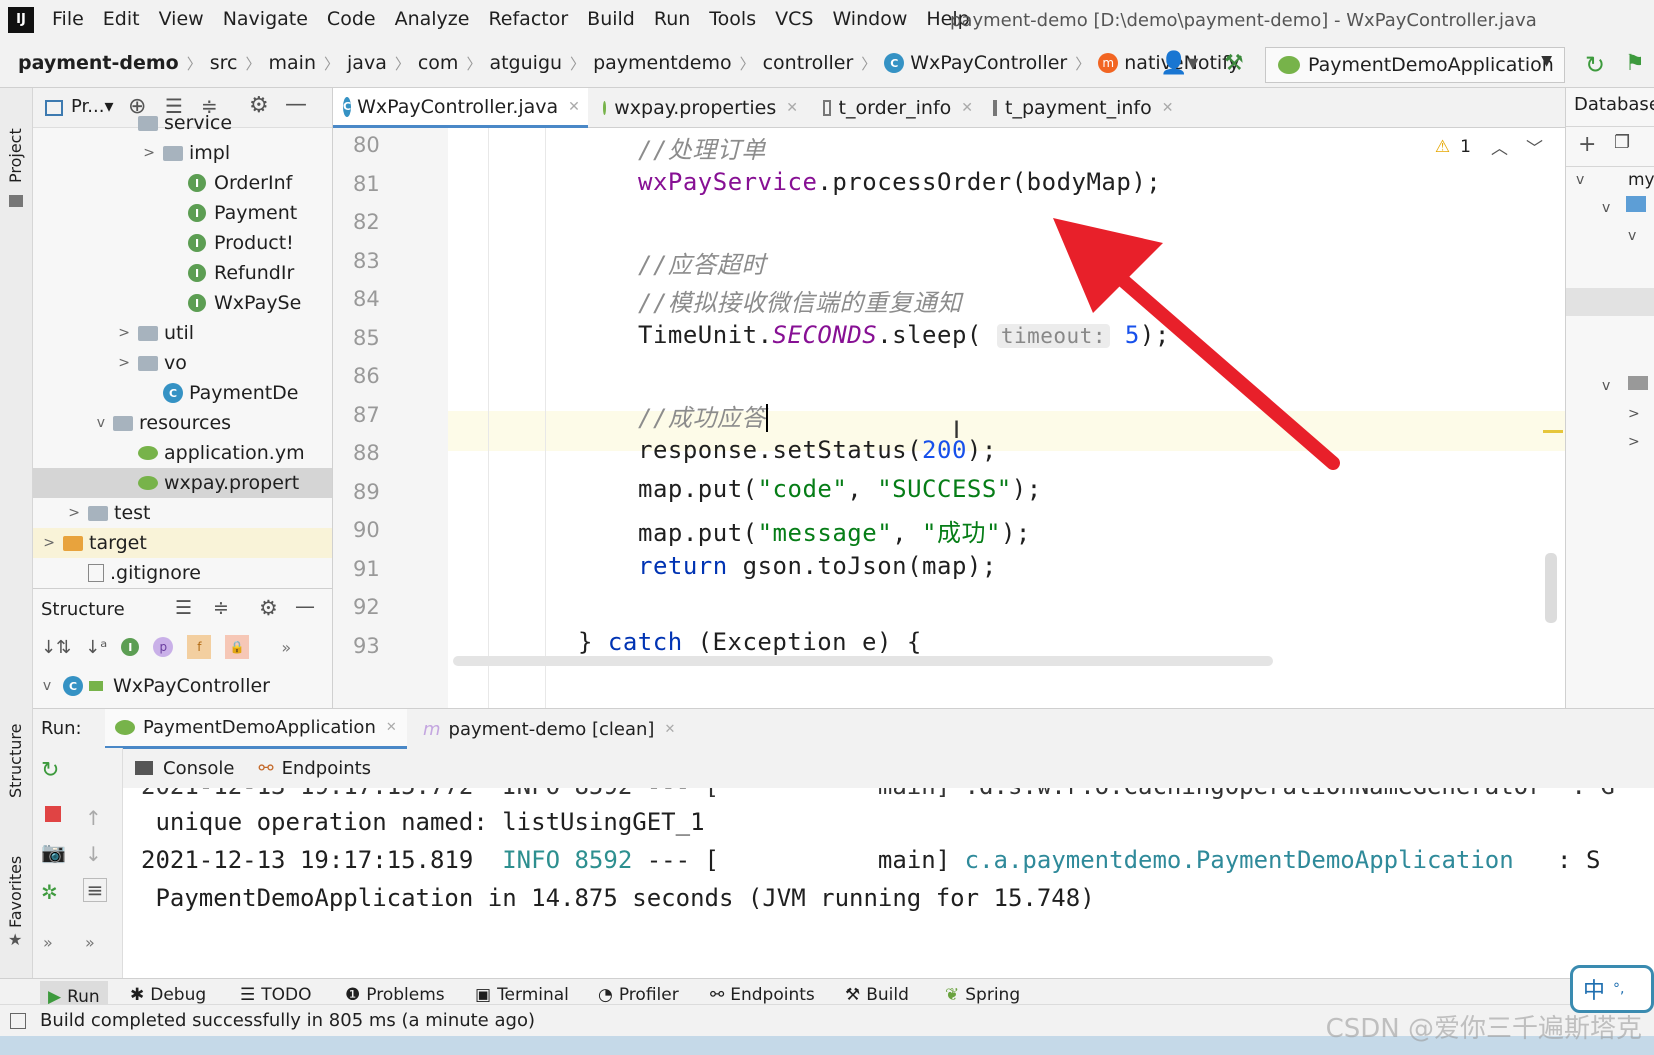 Image resolution: width=1654 pixels, height=1055 pixels. I want to click on database-item: my, so click(1641, 180).